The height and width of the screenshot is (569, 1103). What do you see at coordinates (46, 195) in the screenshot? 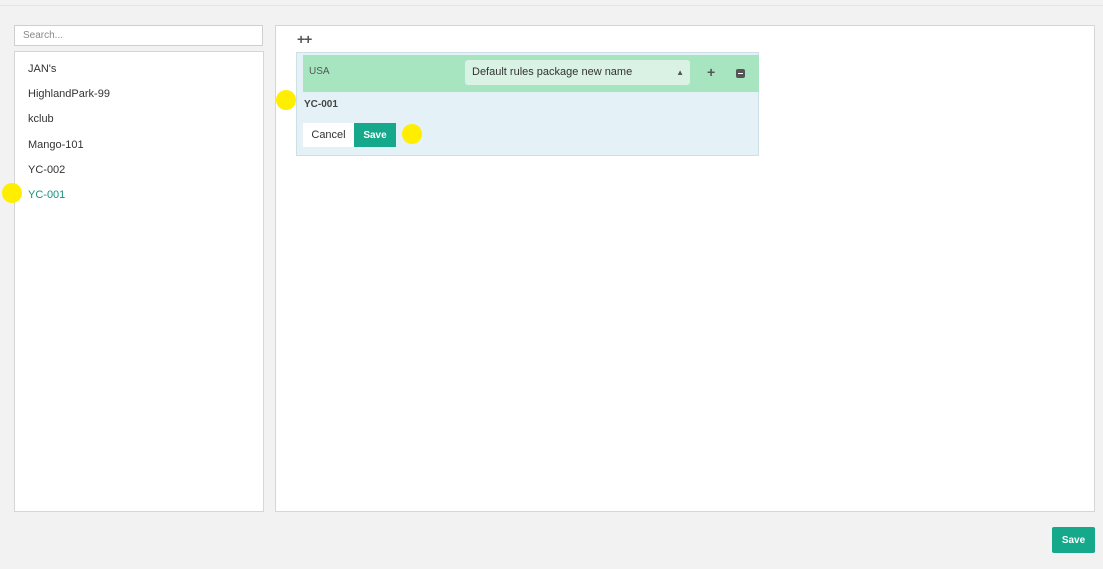
I see `sidebar-item-yc-001: YC-001` at bounding box center [46, 195].